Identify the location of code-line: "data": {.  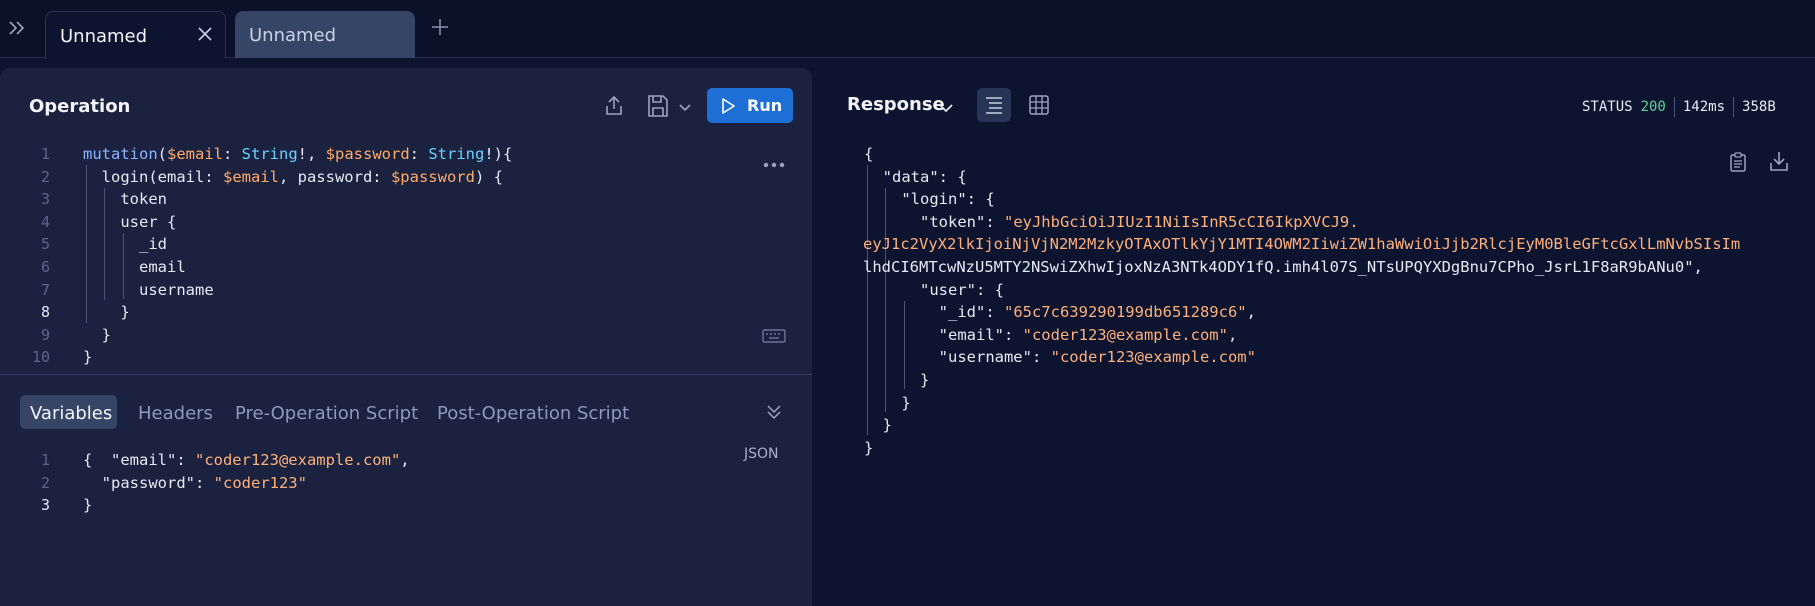
(915, 176).